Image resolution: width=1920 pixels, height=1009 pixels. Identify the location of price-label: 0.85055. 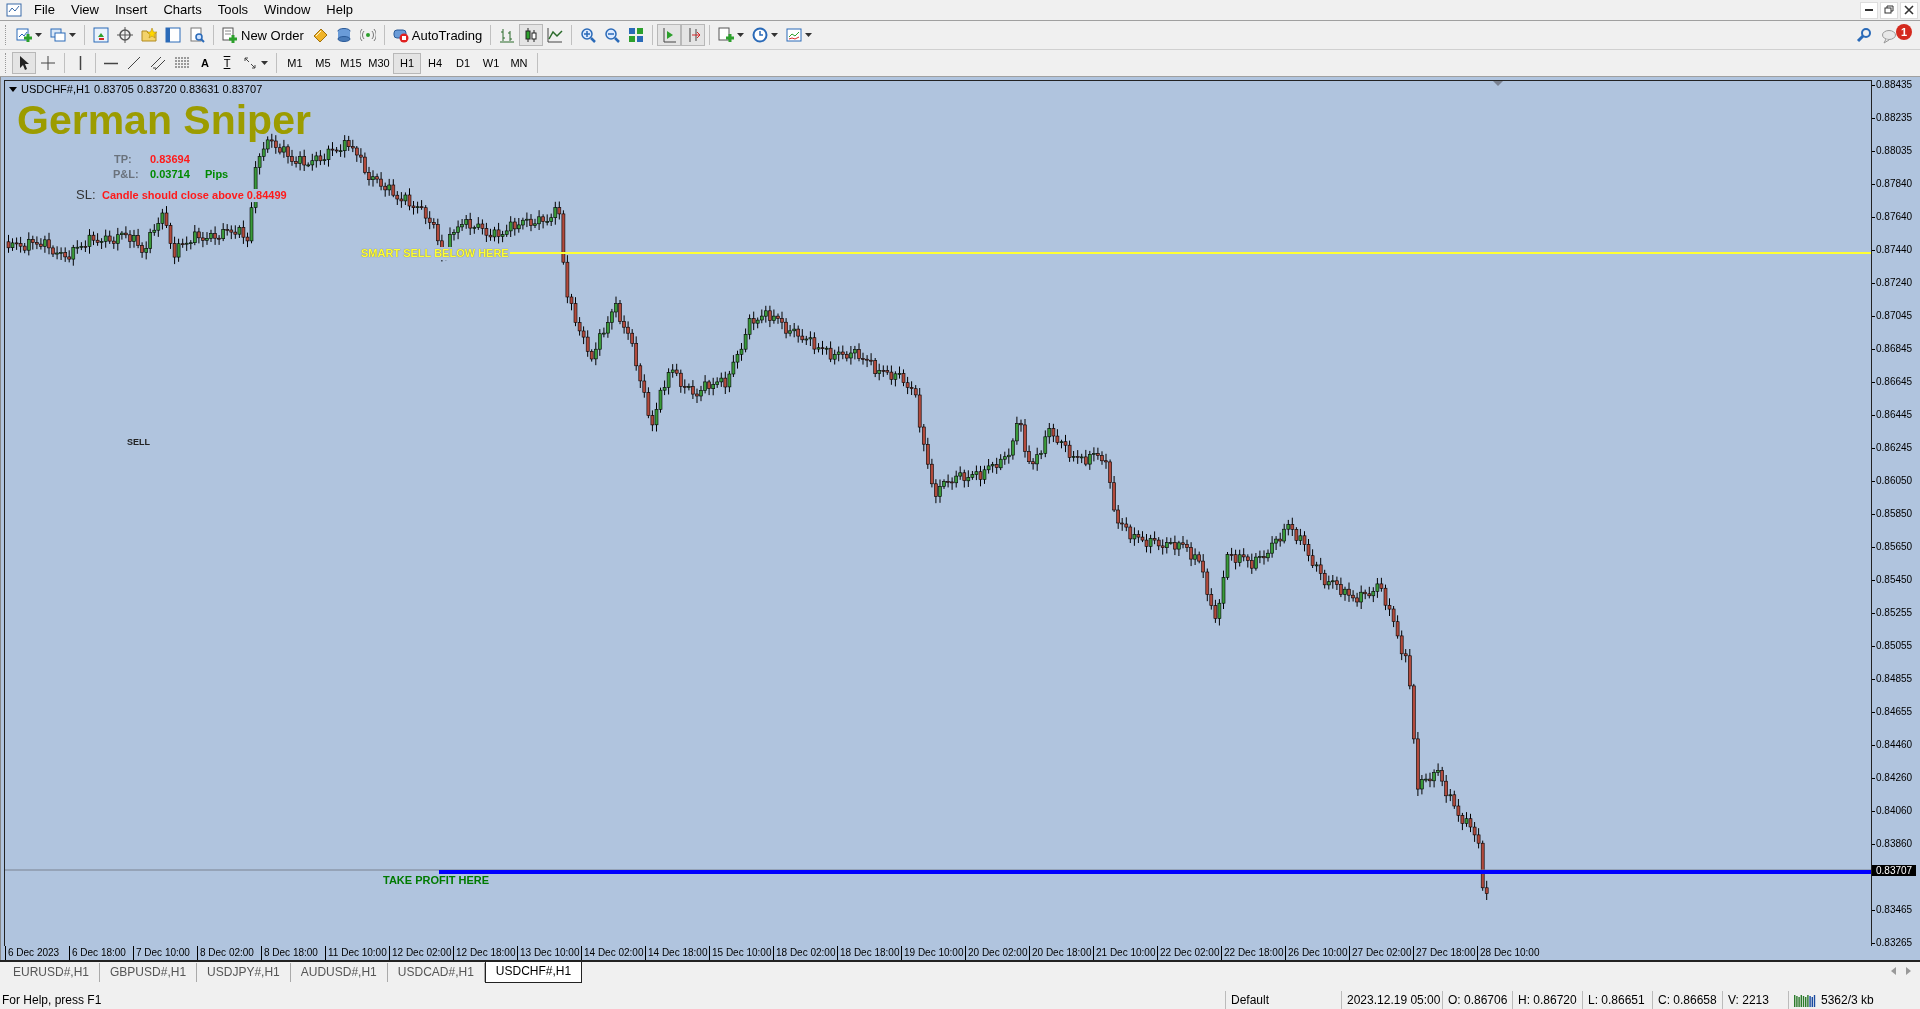
(1894, 645).